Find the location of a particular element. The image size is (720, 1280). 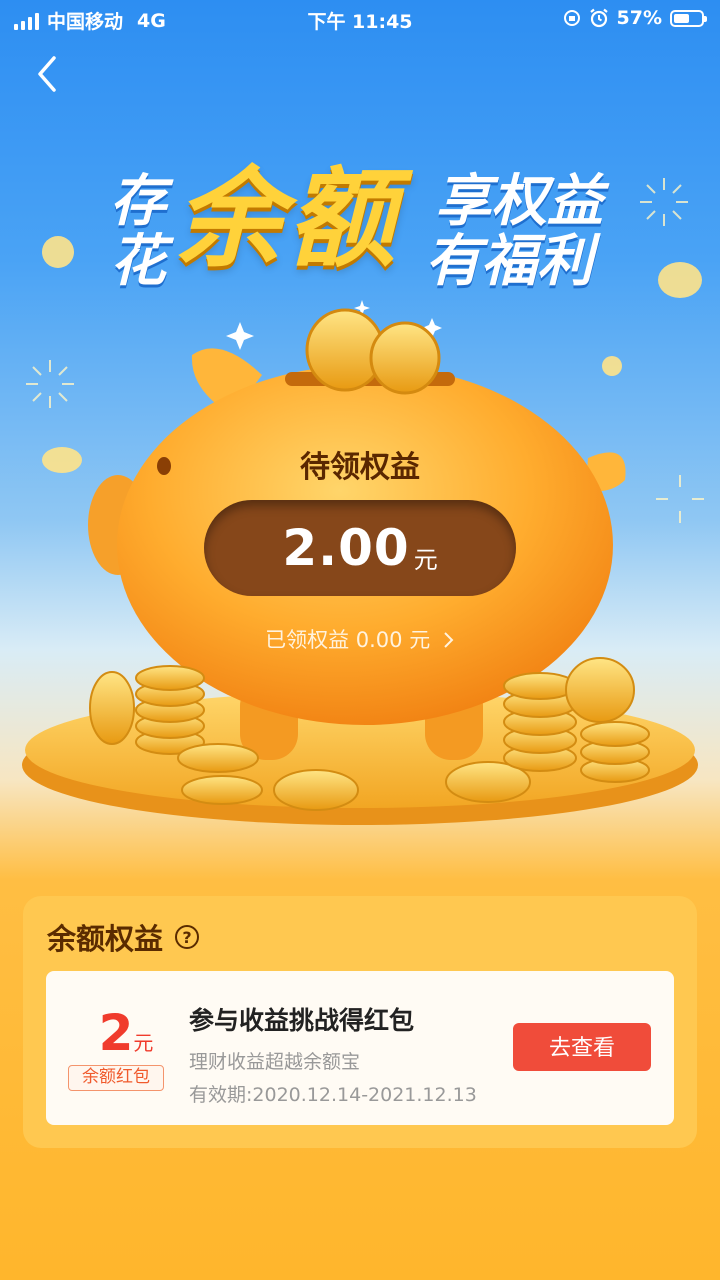

chevron-right-icon is located at coordinates (449, 640).